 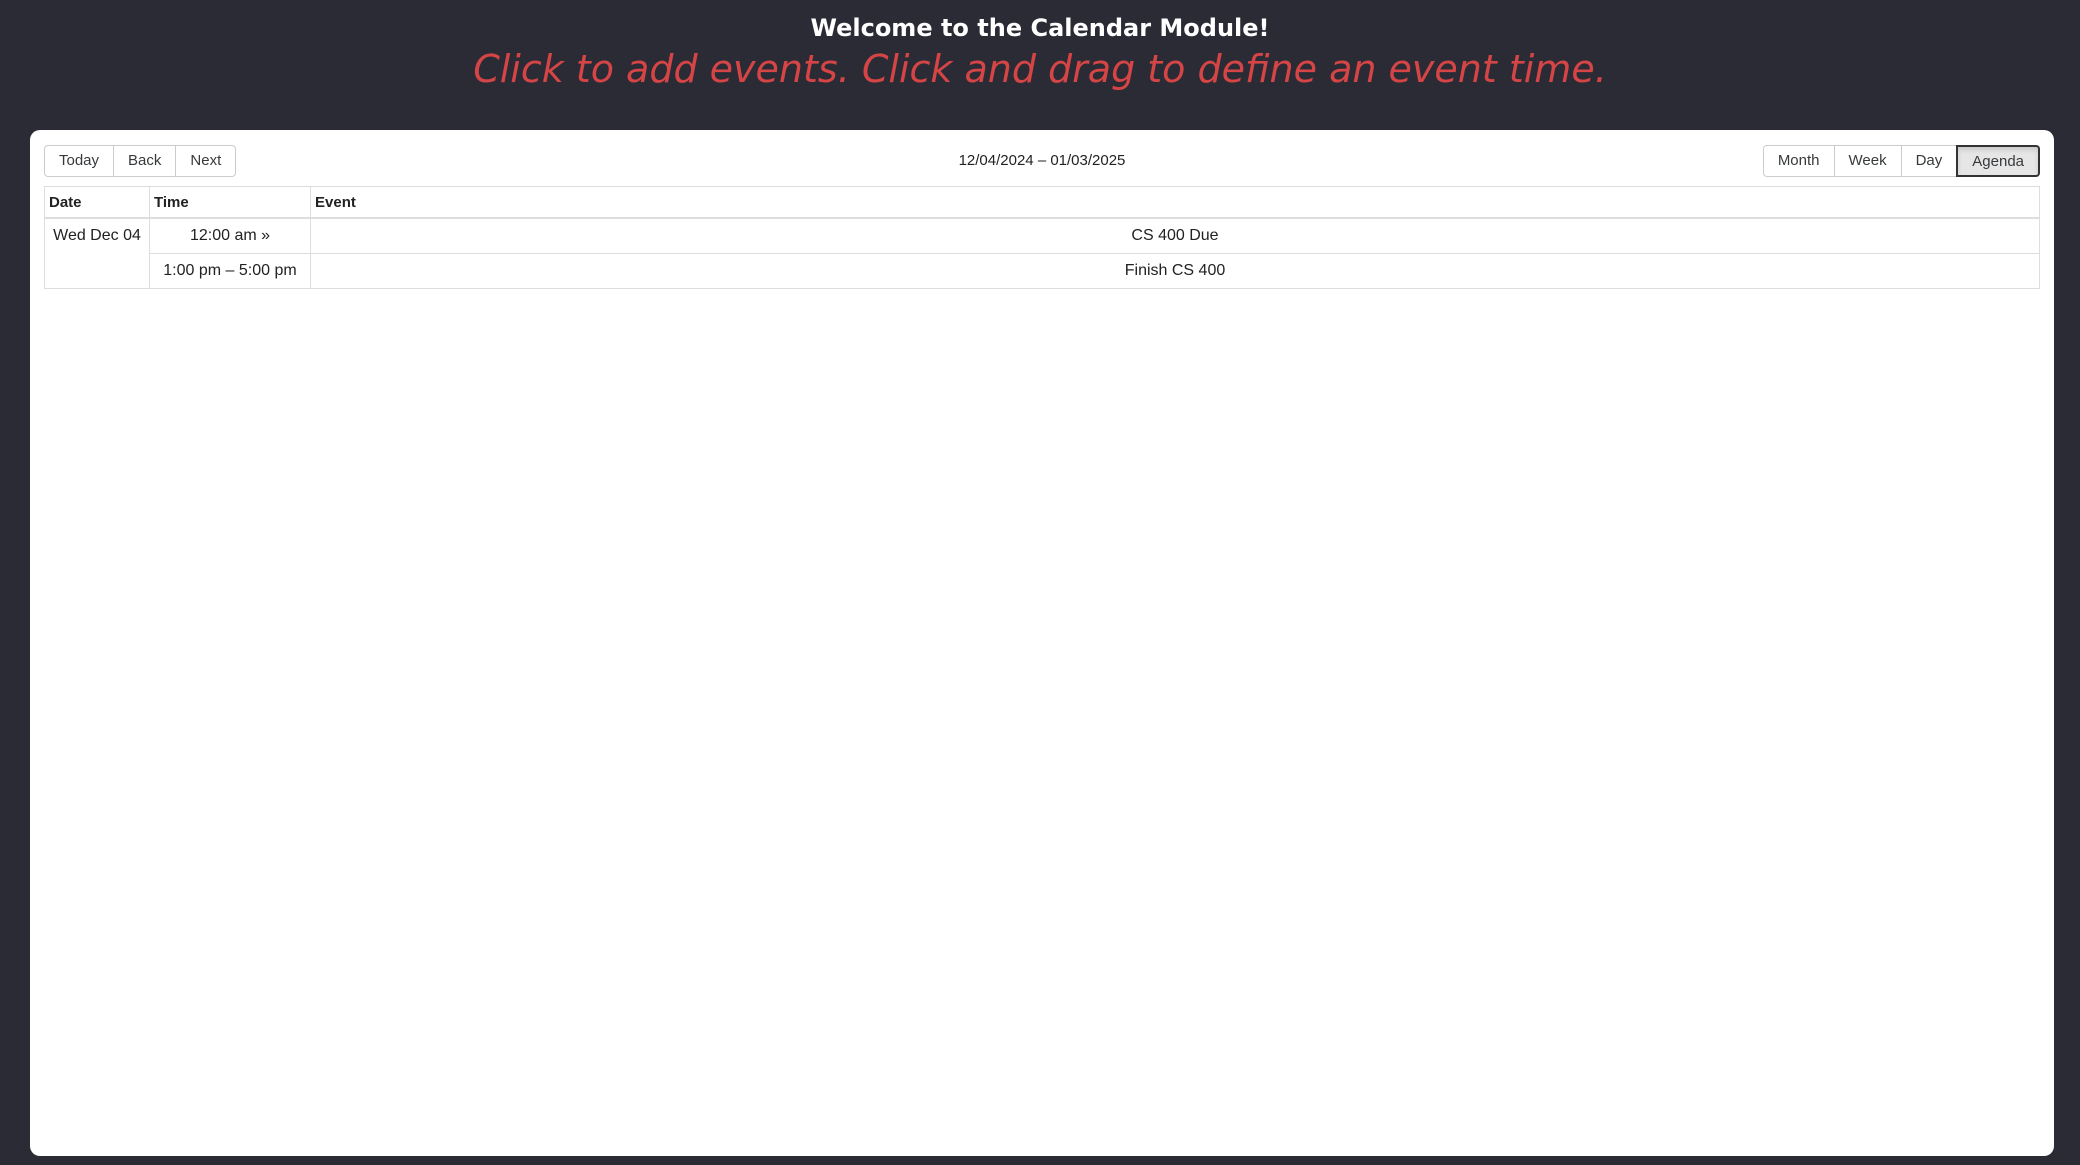 I want to click on time-column-header: Time, so click(x=230, y=203).